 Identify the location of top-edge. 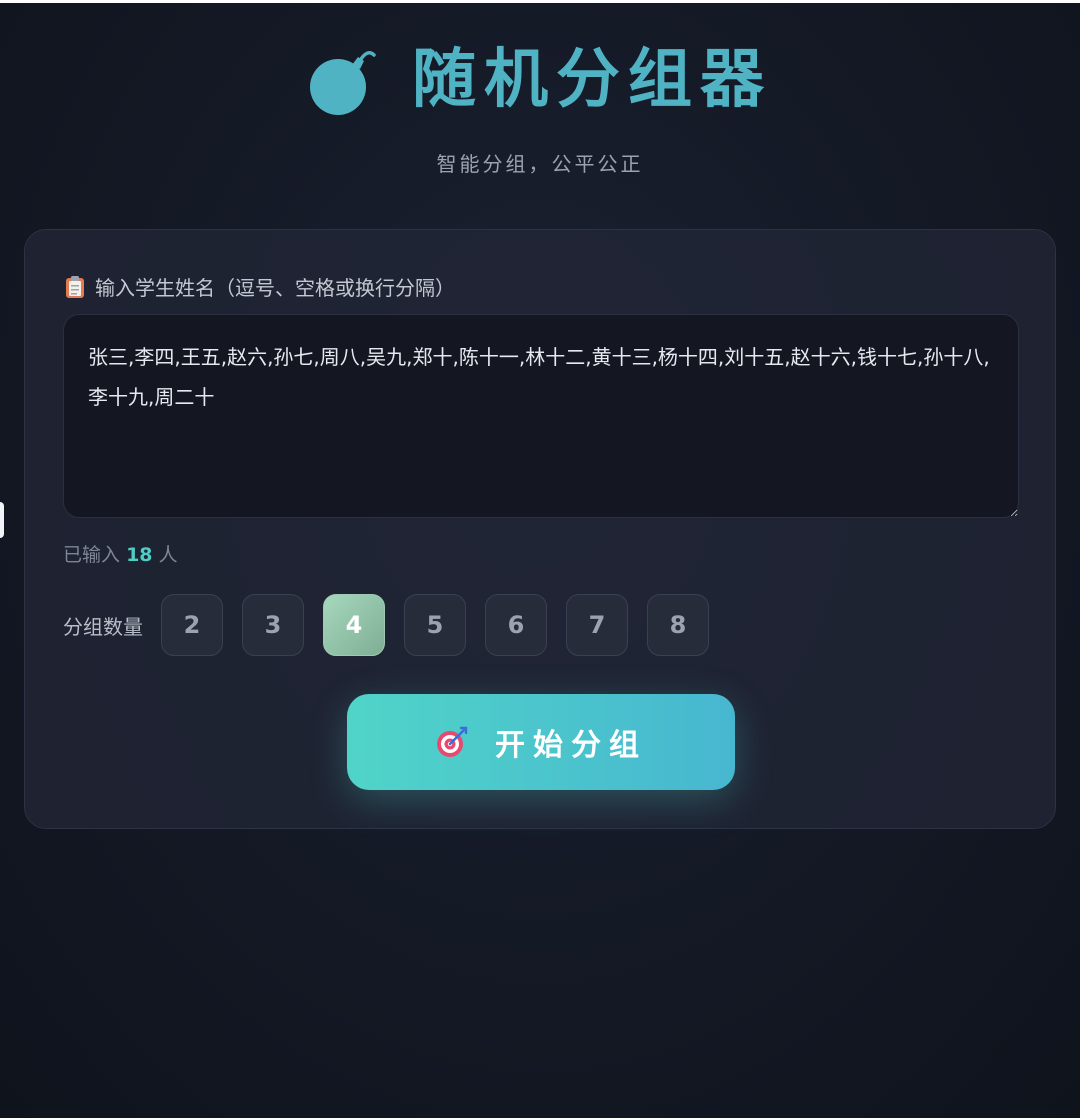
(540, 1).